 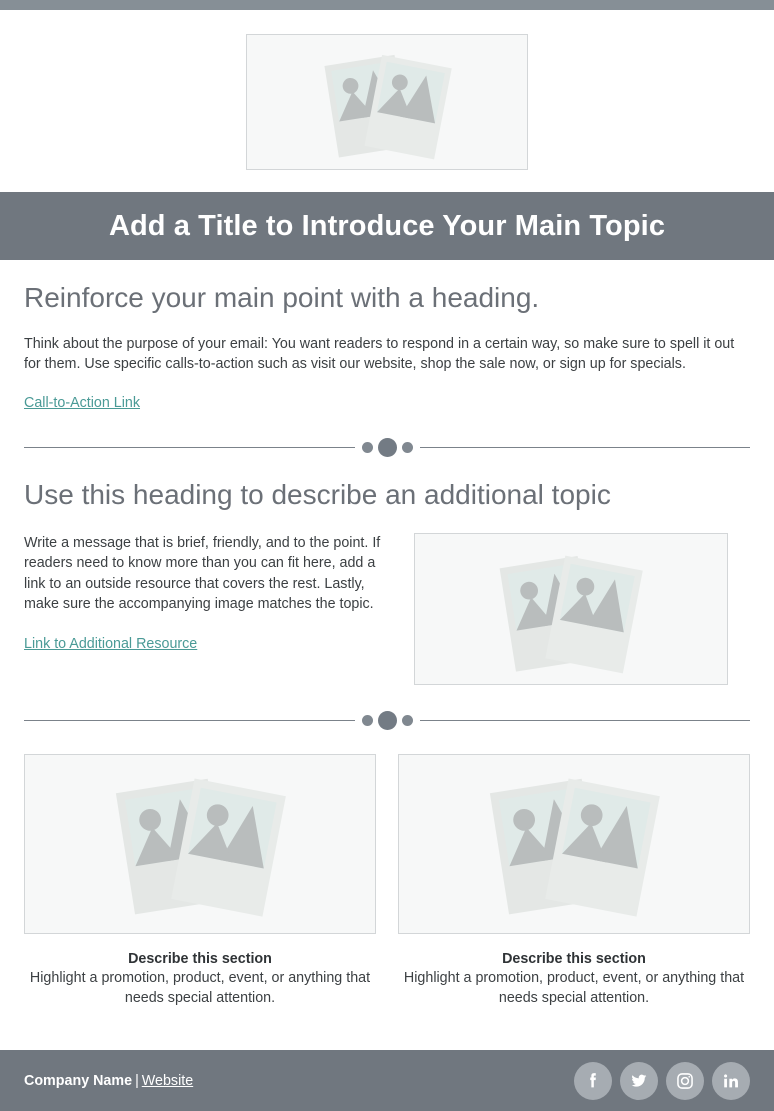 I want to click on section-two-image-placeholder, so click(x=571, y=608).